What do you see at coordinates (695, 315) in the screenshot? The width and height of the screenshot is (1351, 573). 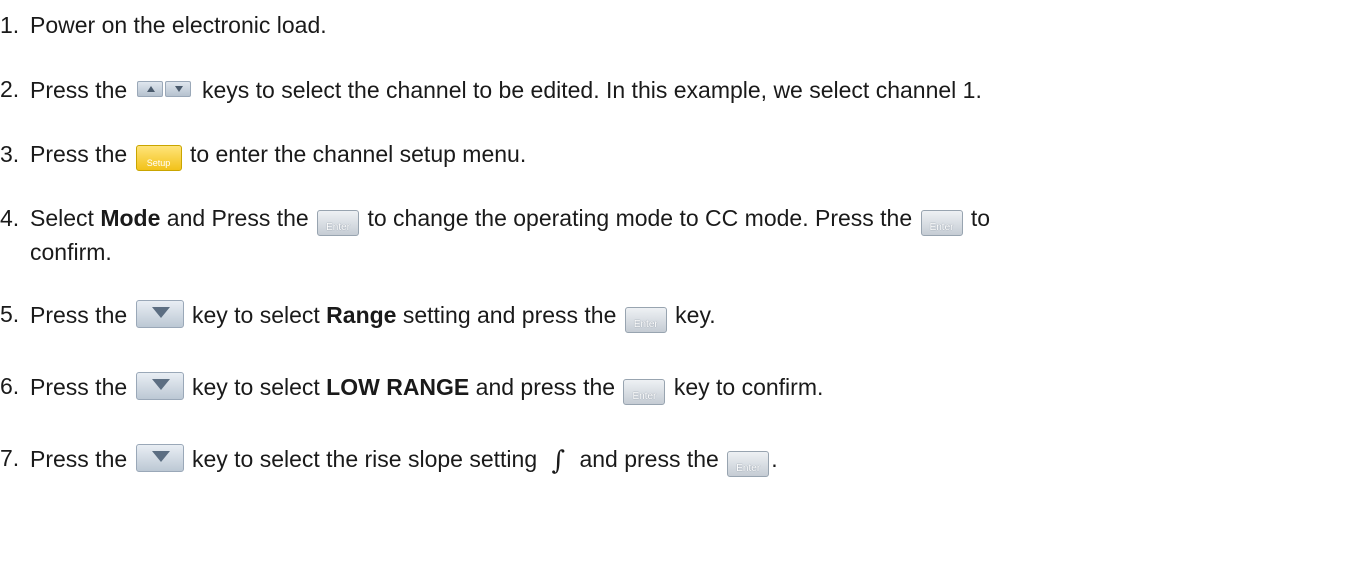 I see `step-text: key.` at bounding box center [695, 315].